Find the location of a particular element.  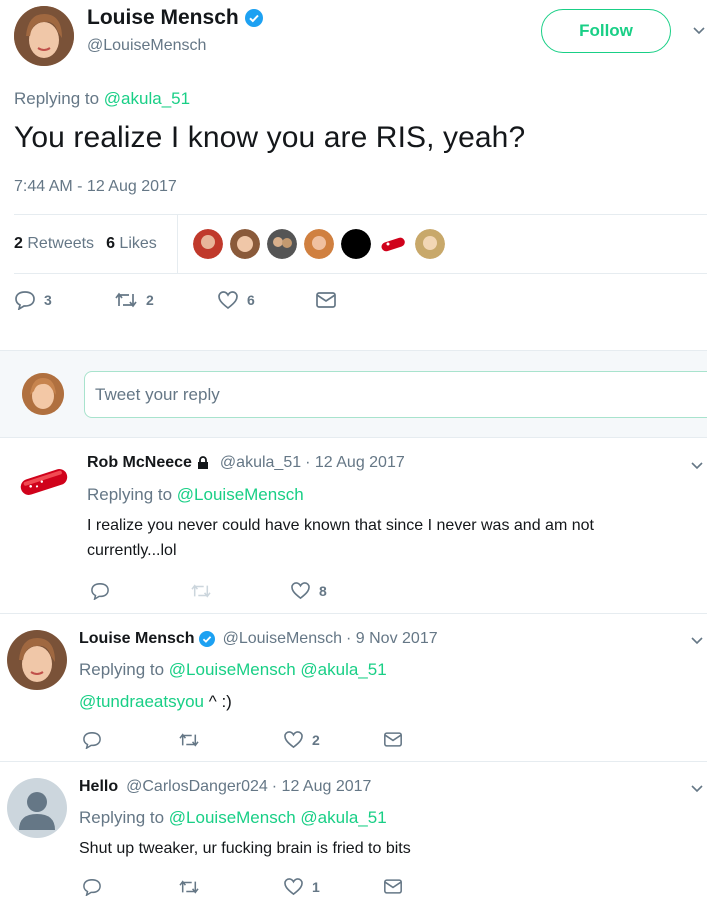

tweet-actions: 8 is located at coordinates (208, 590).